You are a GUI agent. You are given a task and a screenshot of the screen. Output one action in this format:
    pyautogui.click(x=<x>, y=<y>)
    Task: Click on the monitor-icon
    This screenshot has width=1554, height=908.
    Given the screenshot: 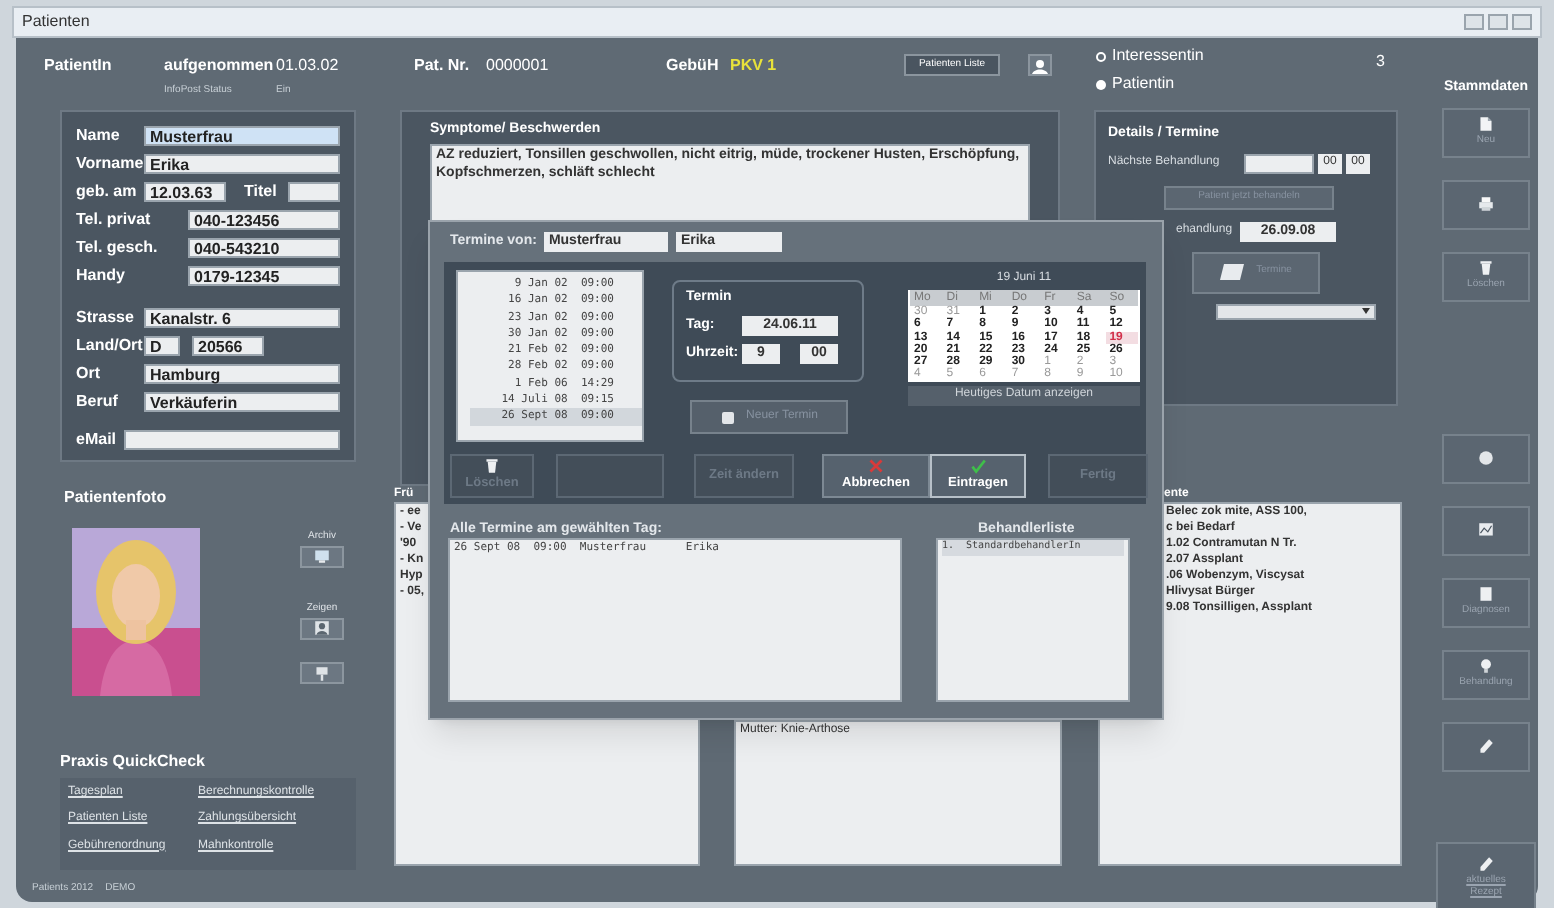 What is the action you would take?
    pyautogui.click(x=322, y=556)
    